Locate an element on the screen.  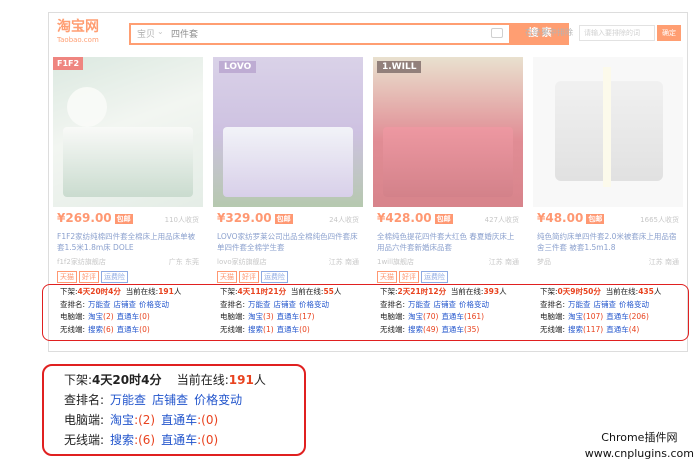
product-price: ¥48.00 包邮 is located at coordinates (571, 218).